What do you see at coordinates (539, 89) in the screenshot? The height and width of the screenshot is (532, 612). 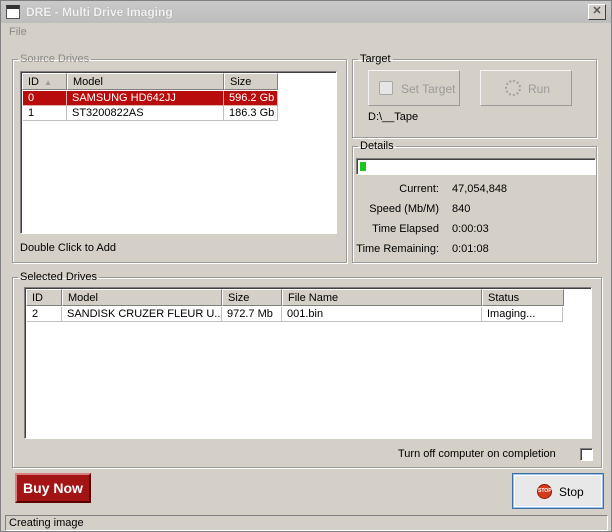 I see `run-label: Run` at bounding box center [539, 89].